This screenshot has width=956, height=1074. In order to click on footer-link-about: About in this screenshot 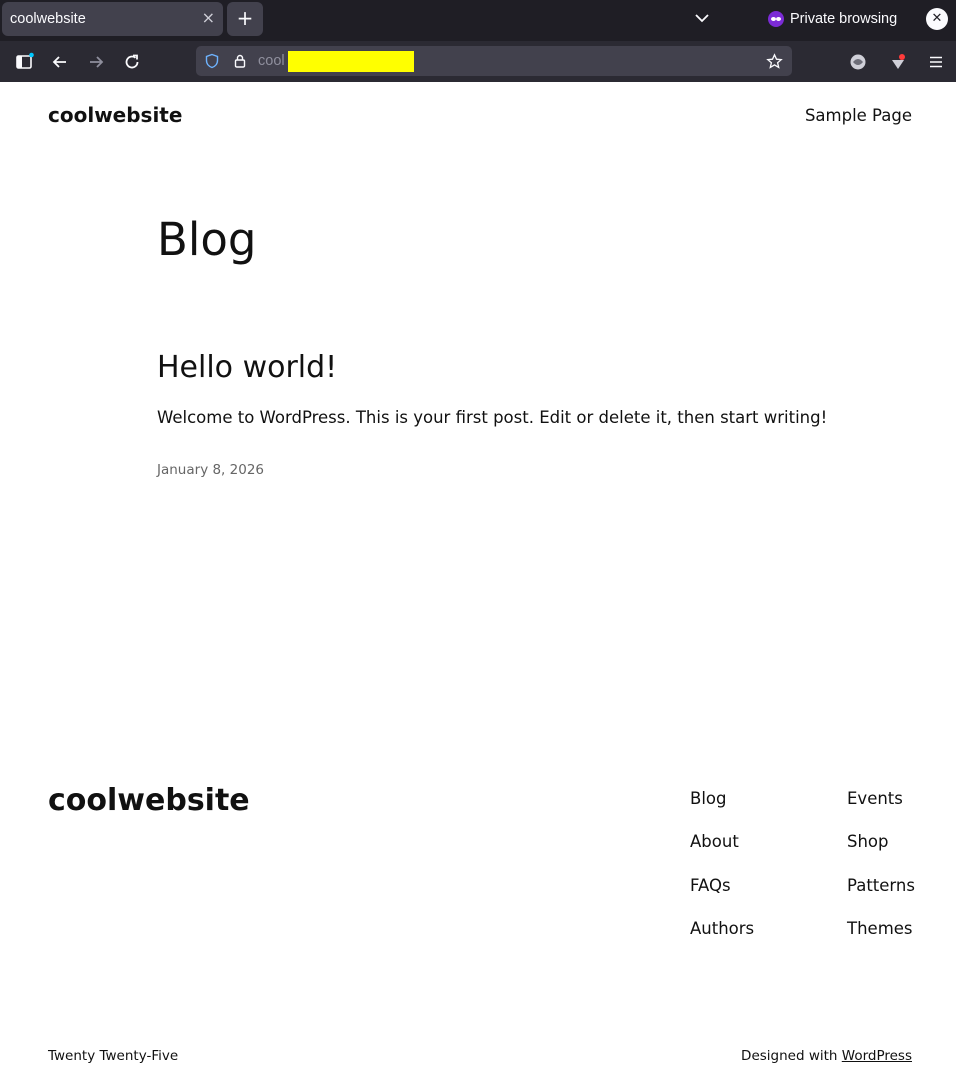, I will do `click(722, 853)`.